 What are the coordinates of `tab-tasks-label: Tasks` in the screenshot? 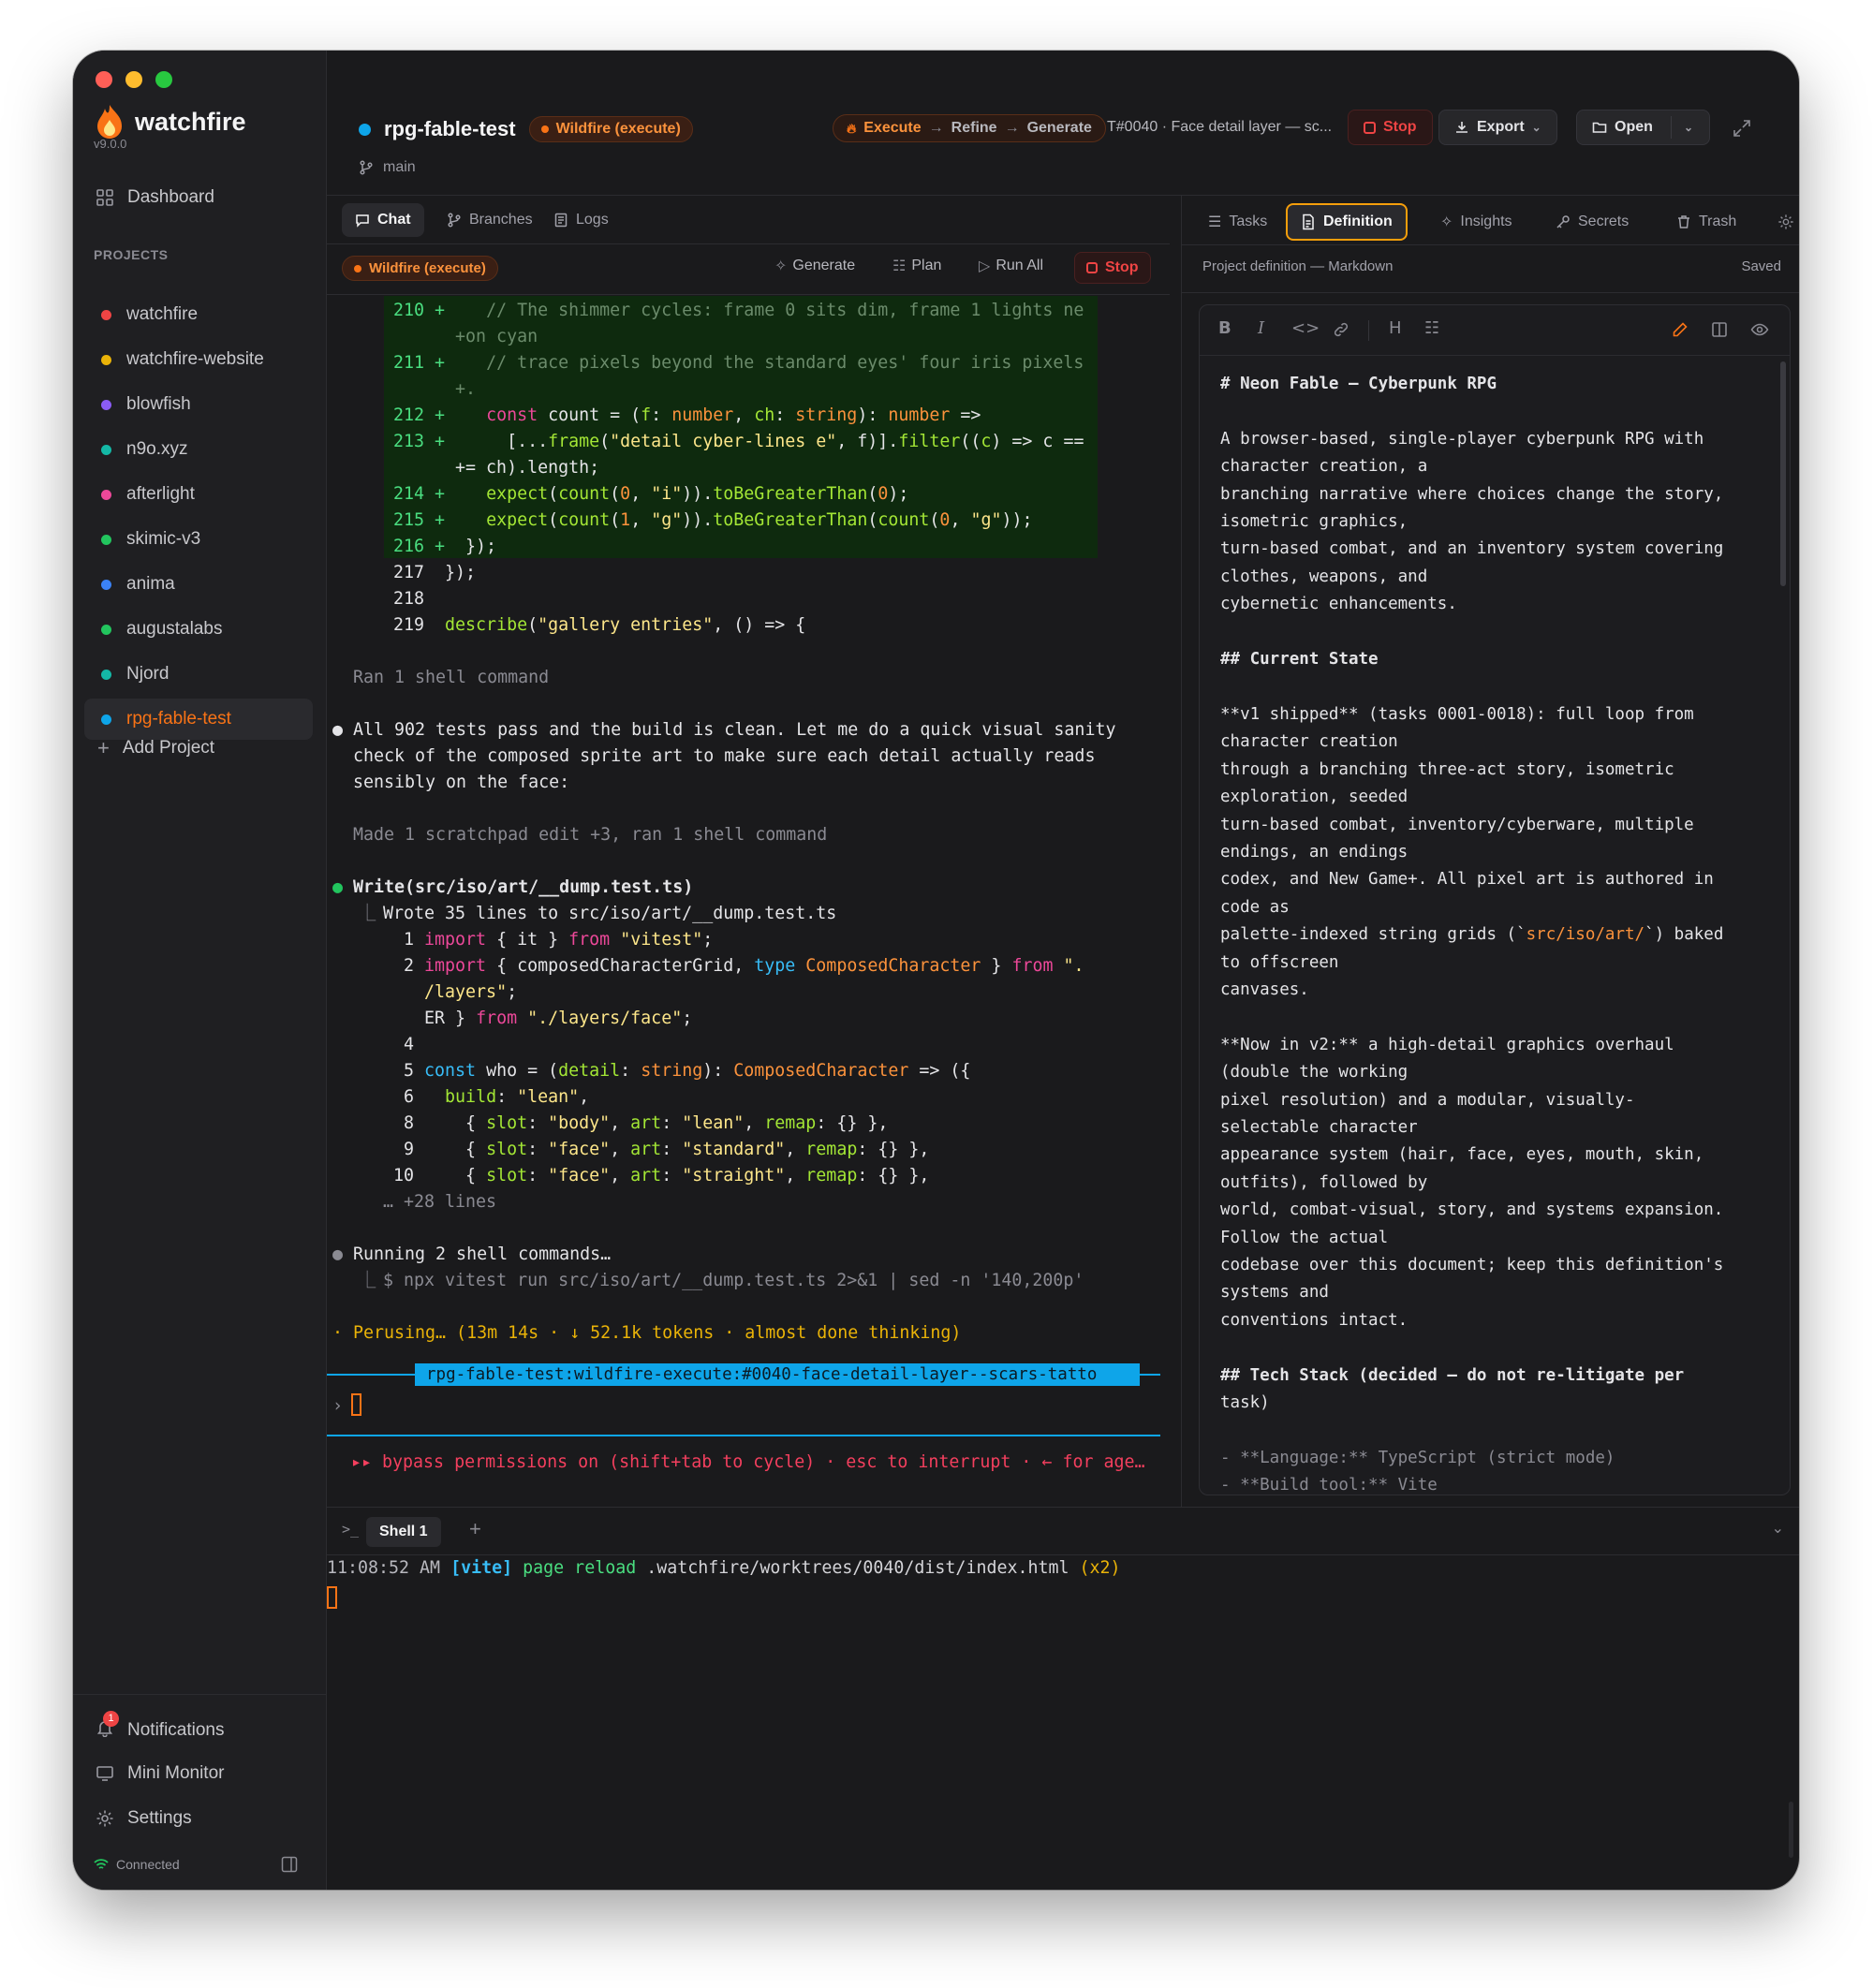 It's located at (1248, 222).